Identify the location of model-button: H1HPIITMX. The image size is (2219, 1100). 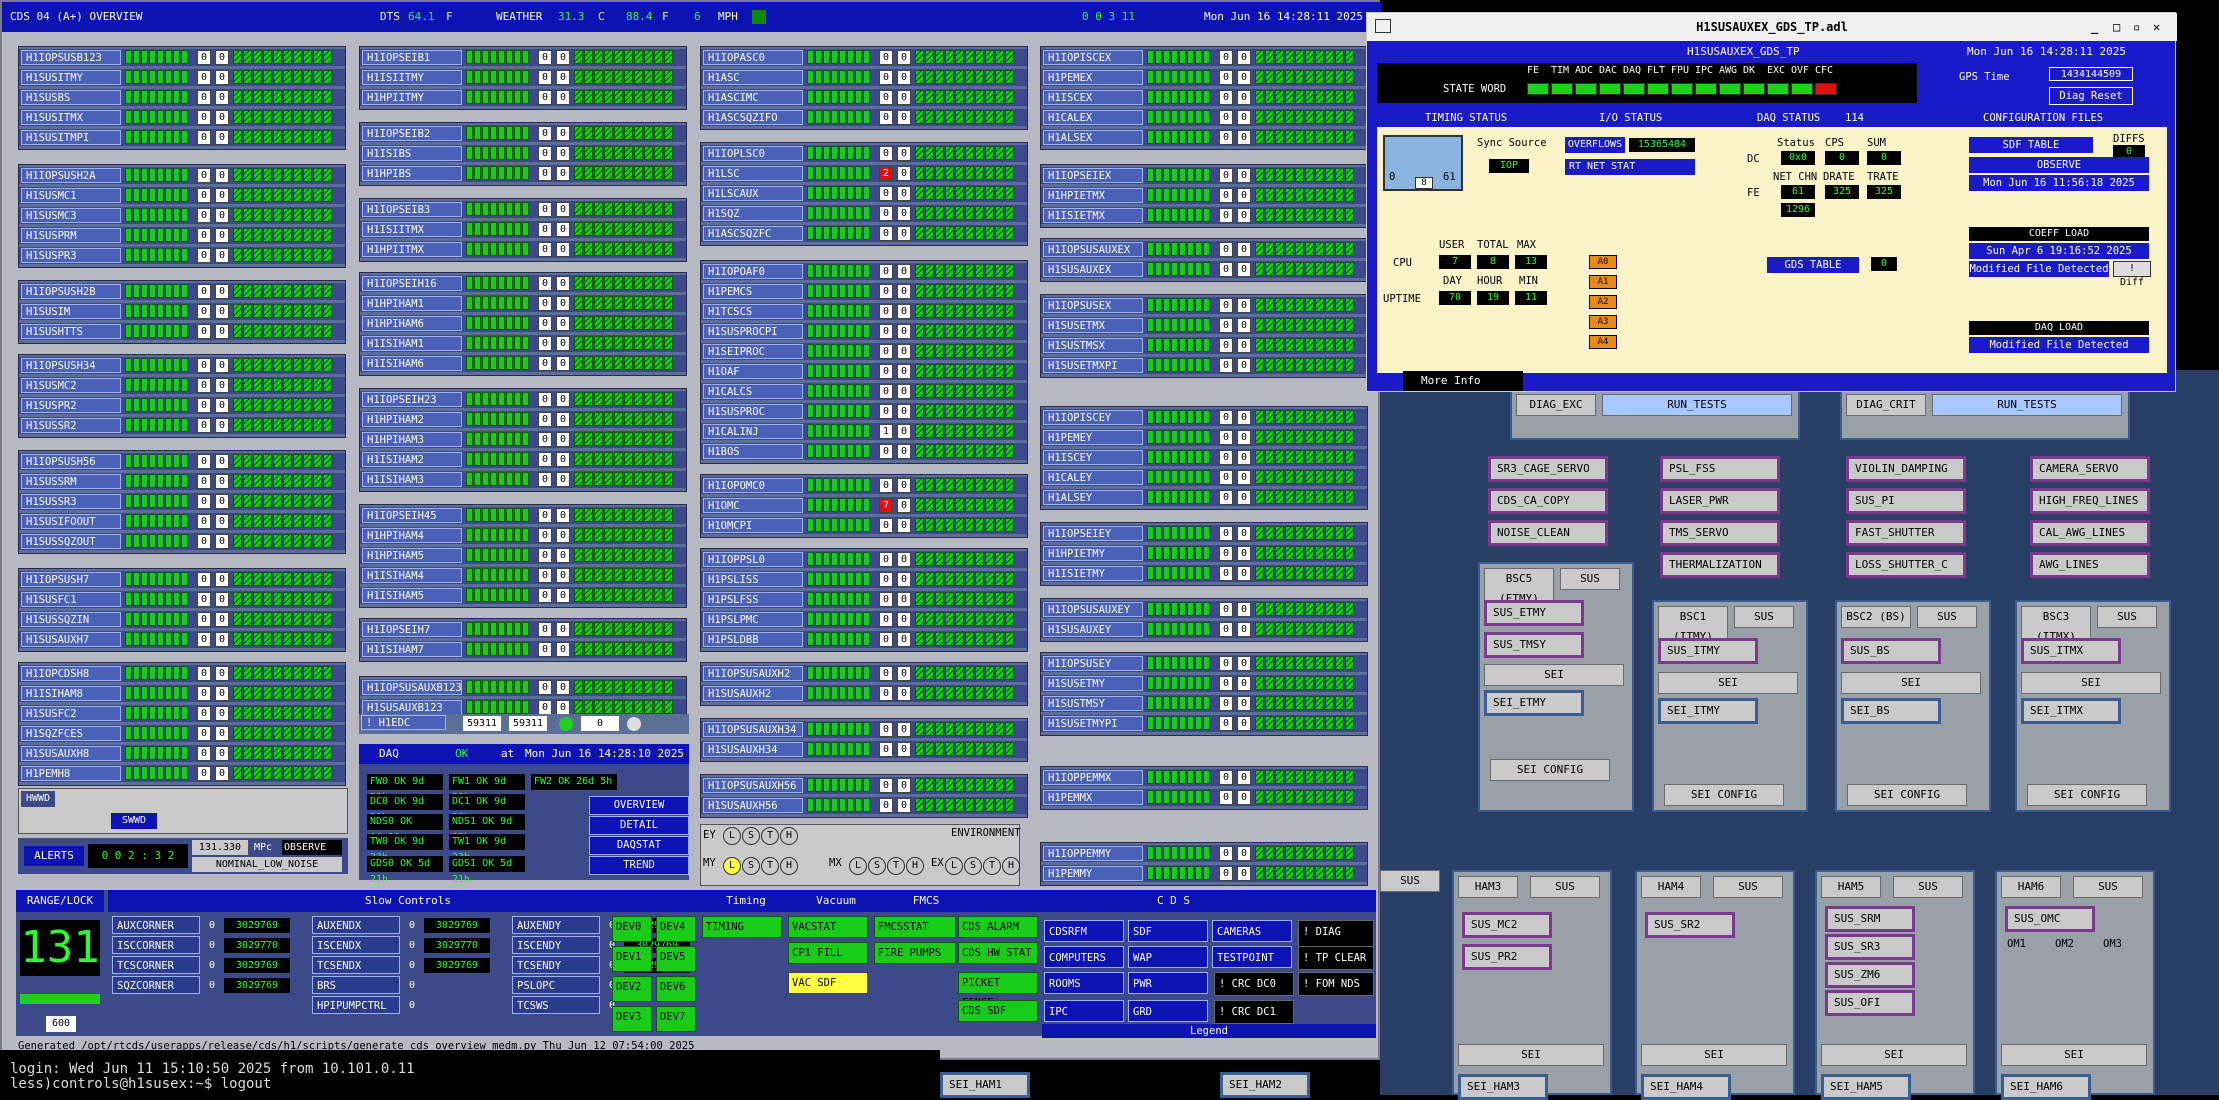
(412, 249).